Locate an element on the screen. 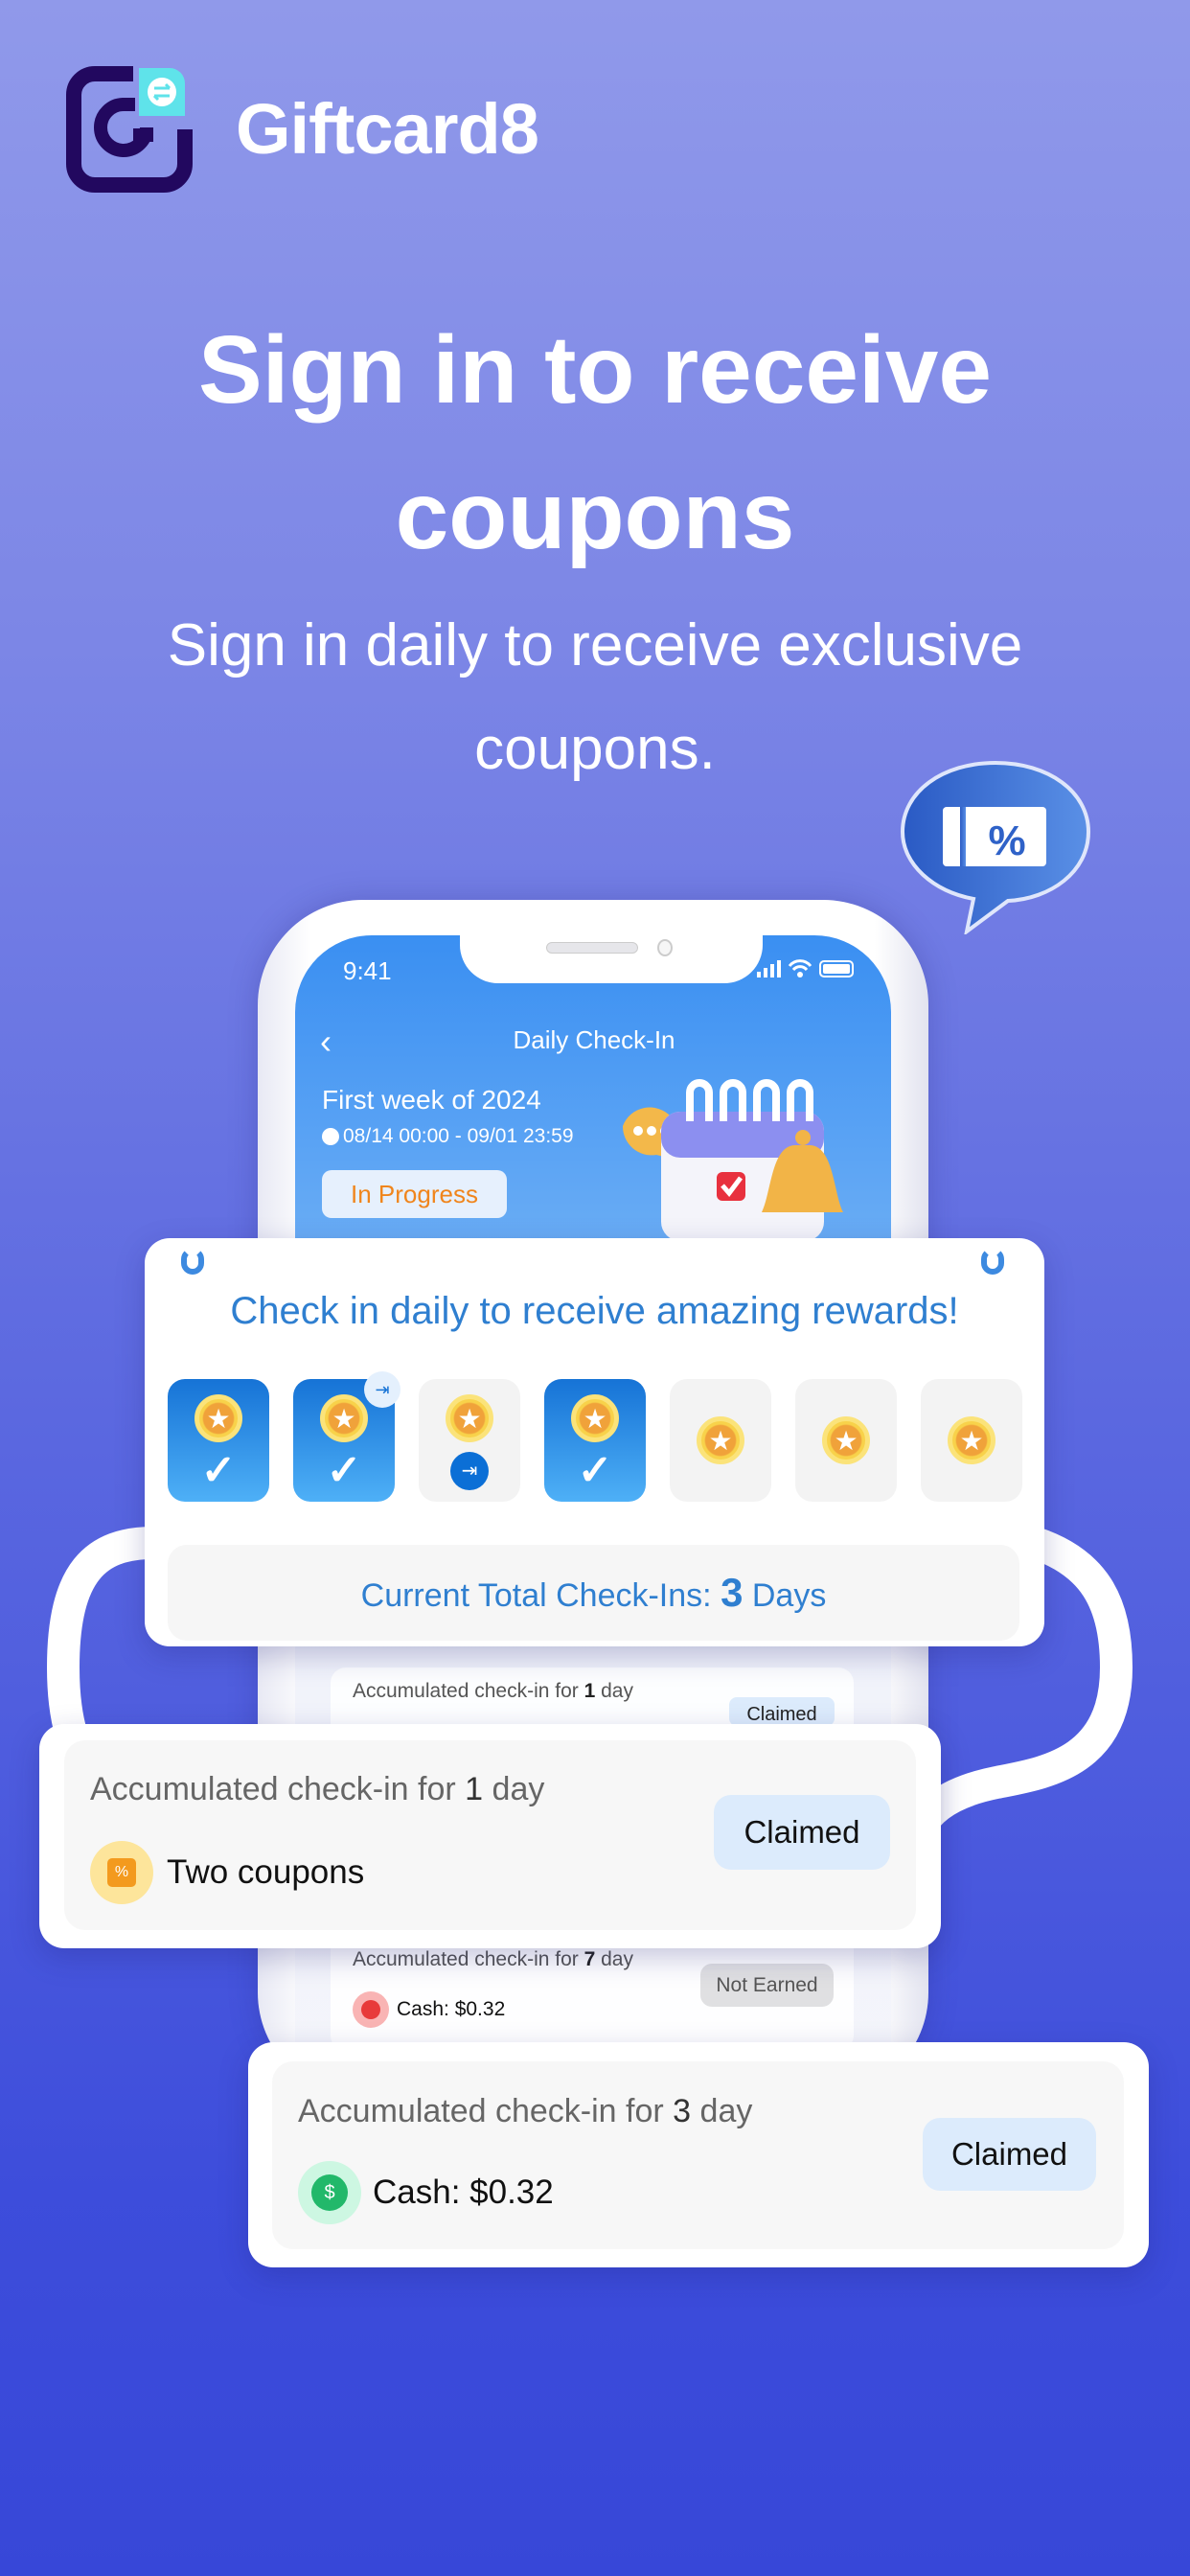  coupon-icon: % is located at coordinates (122, 1872).